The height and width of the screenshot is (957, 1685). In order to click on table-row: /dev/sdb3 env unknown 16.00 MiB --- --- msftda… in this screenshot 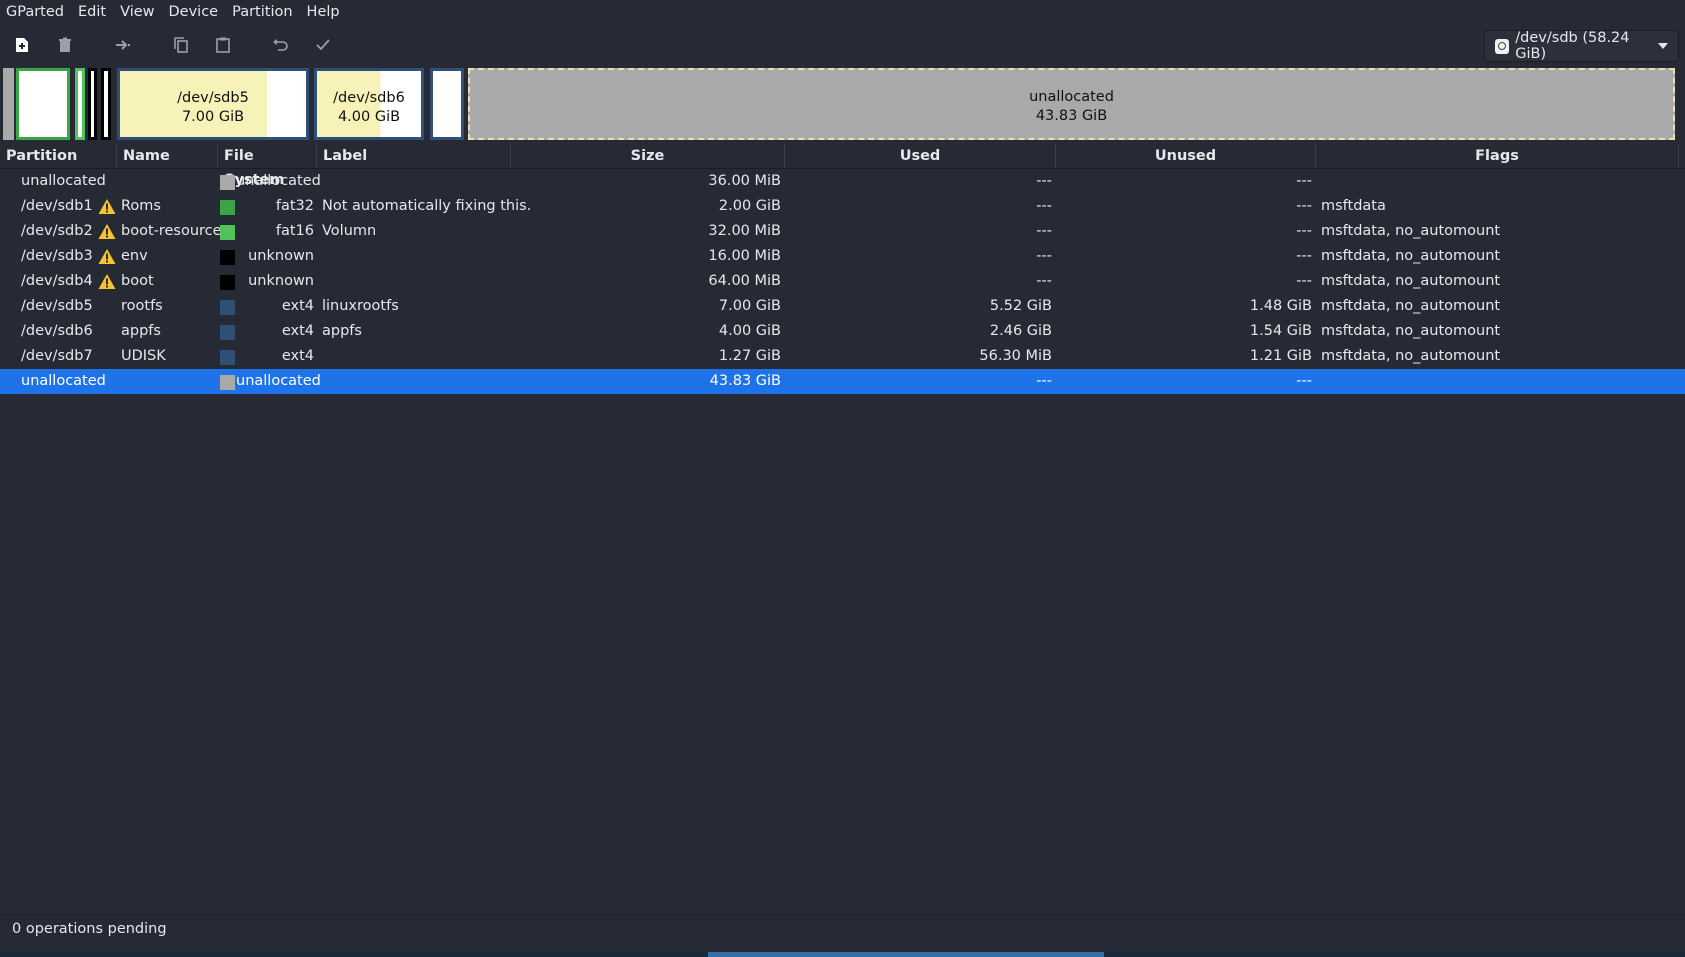, I will do `click(842, 256)`.